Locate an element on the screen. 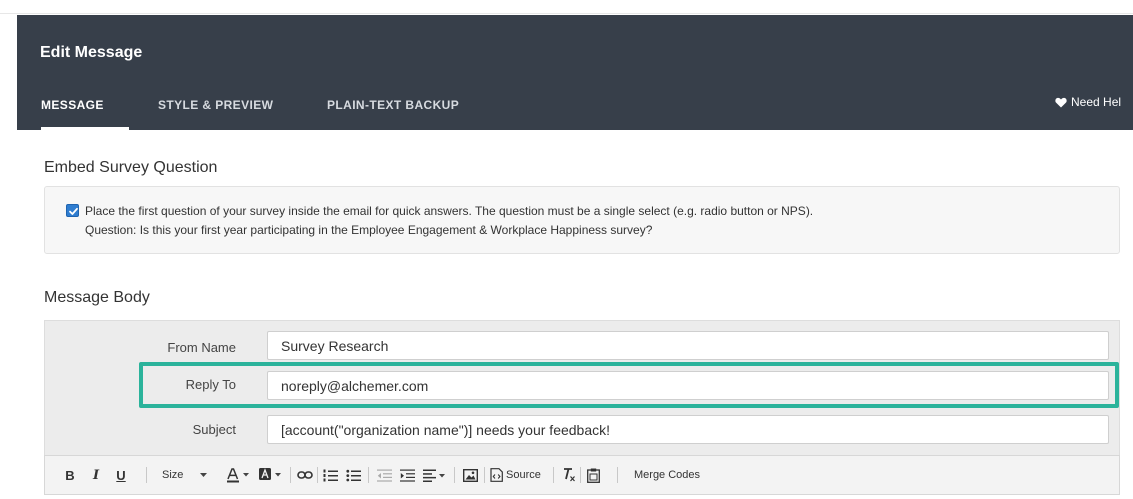 The image size is (1133, 499). page-title: Edit Message is located at coordinates (91, 52).